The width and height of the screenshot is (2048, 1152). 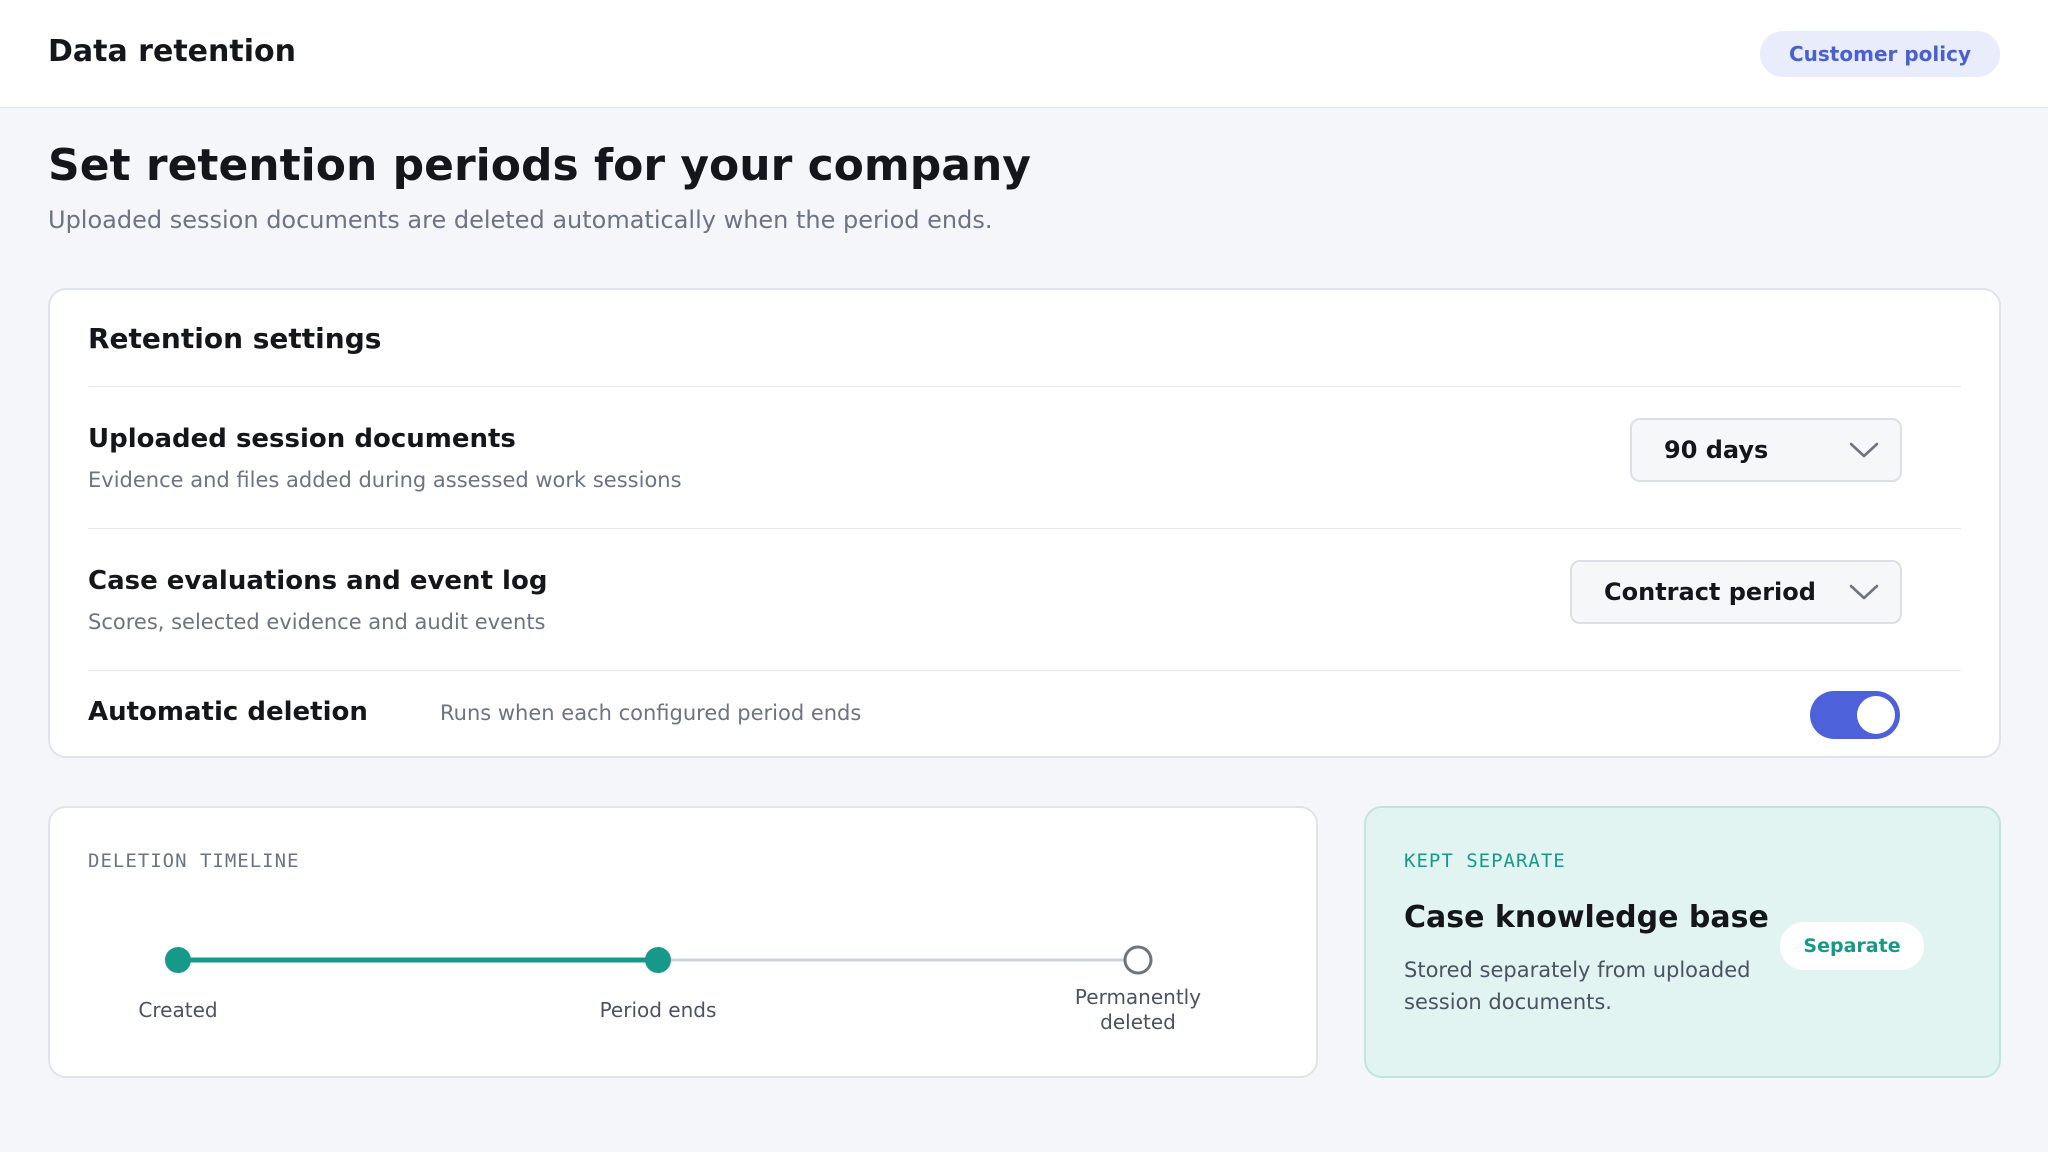 What do you see at coordinates (1852, 946) in the screenshot?
I see `separate-badge: Separate` at bounding box center [1852, 946].